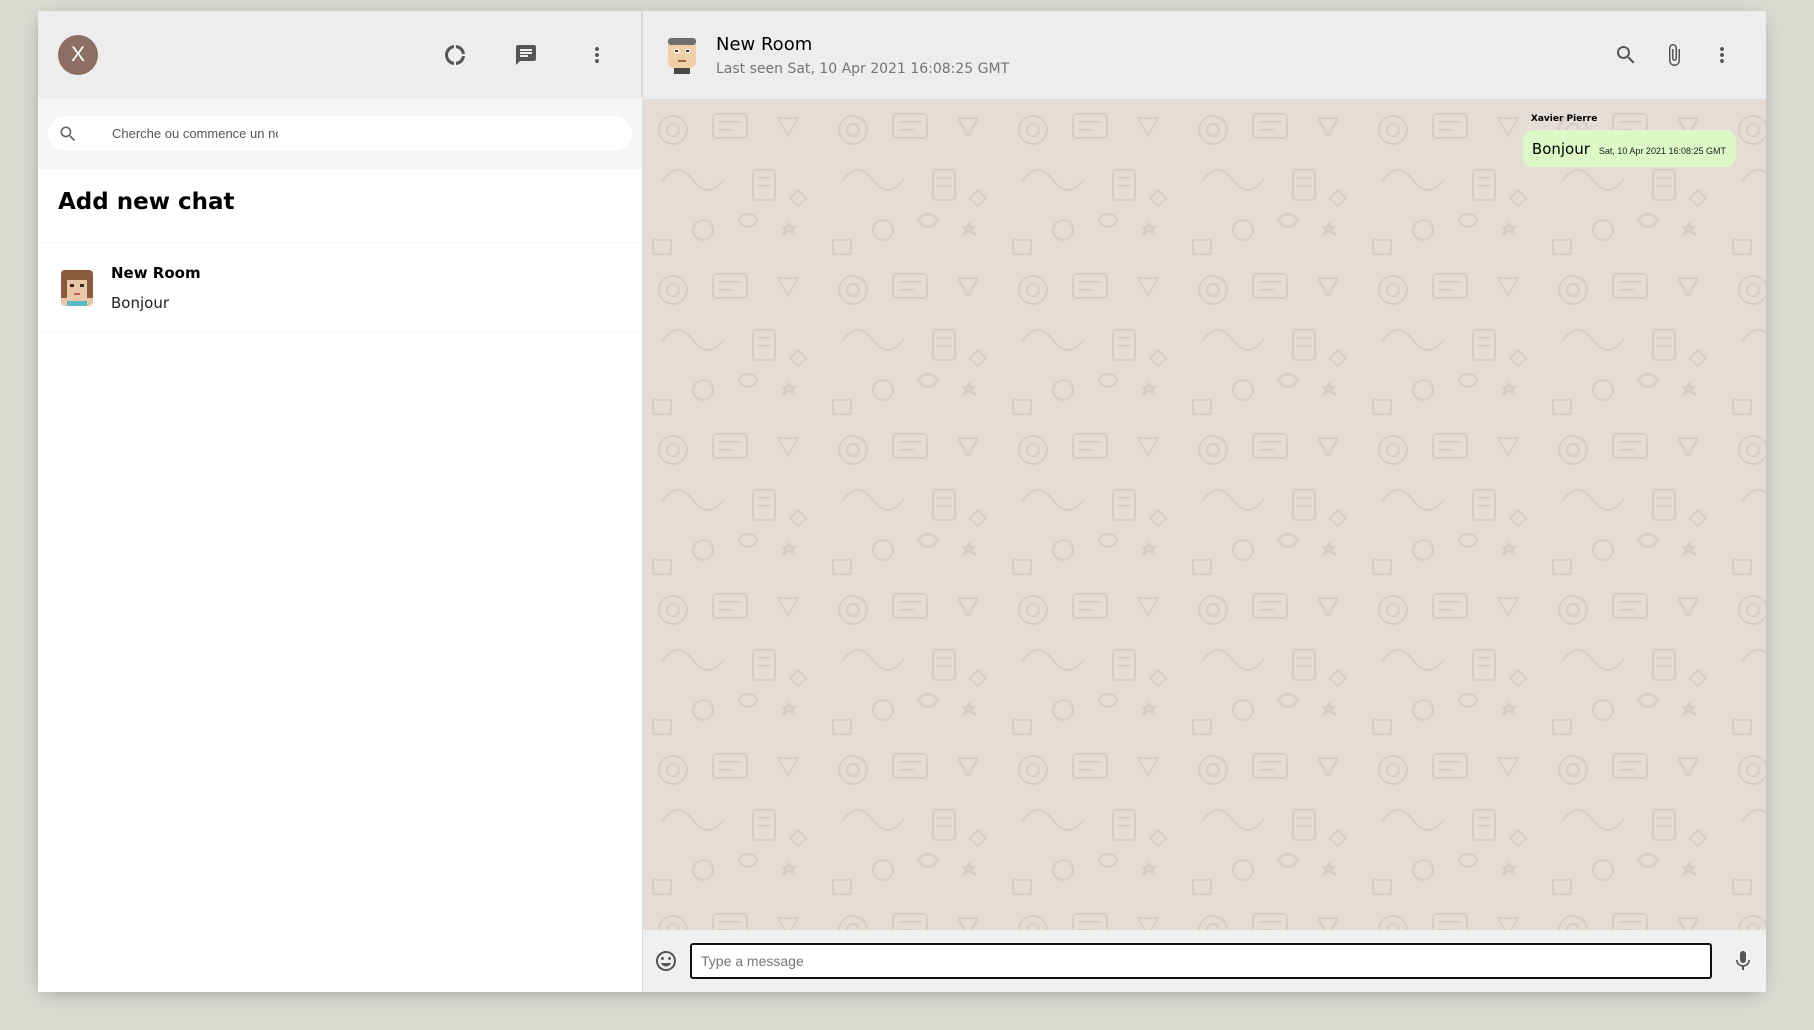 This screenshot has width=1814, height=1030. What do you see at coordinates (156, 288) in the screenshot?
I see `sidebar-chat-info: New Room Bonjour` at bounding box center [156, 288].